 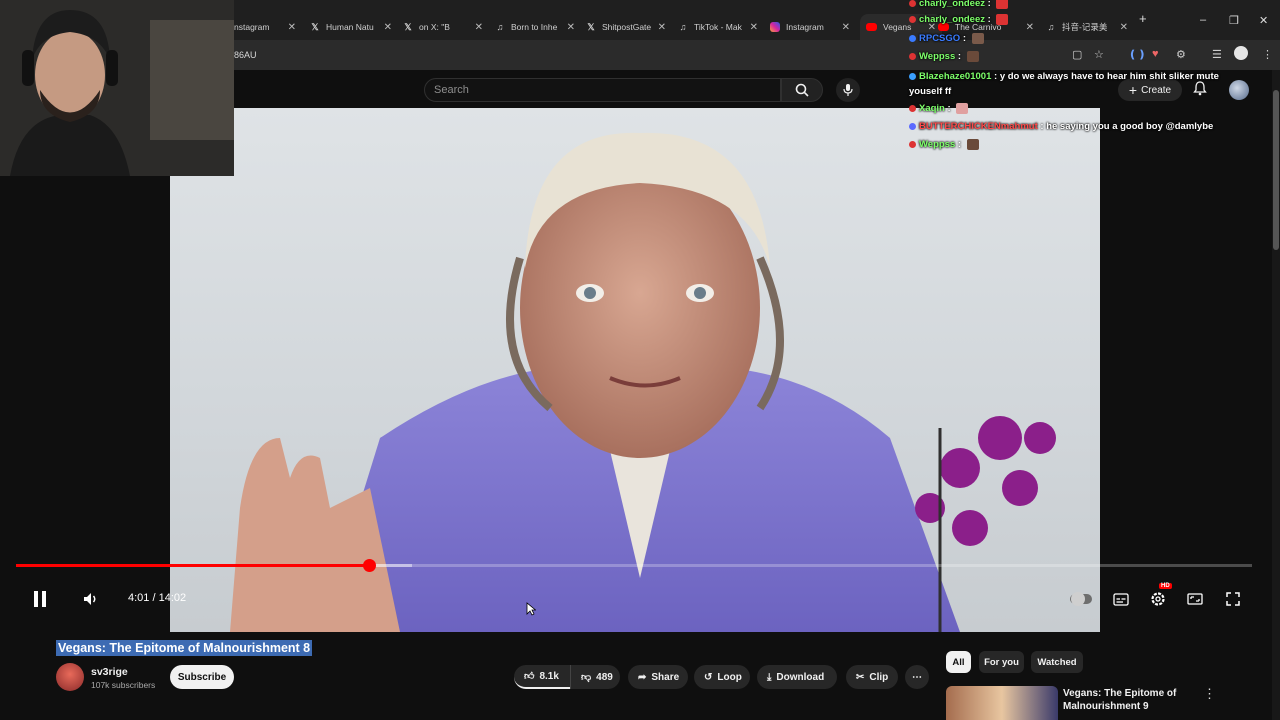 I want to click on media-controls-icon: ☰, so click(x=1217, y=54).